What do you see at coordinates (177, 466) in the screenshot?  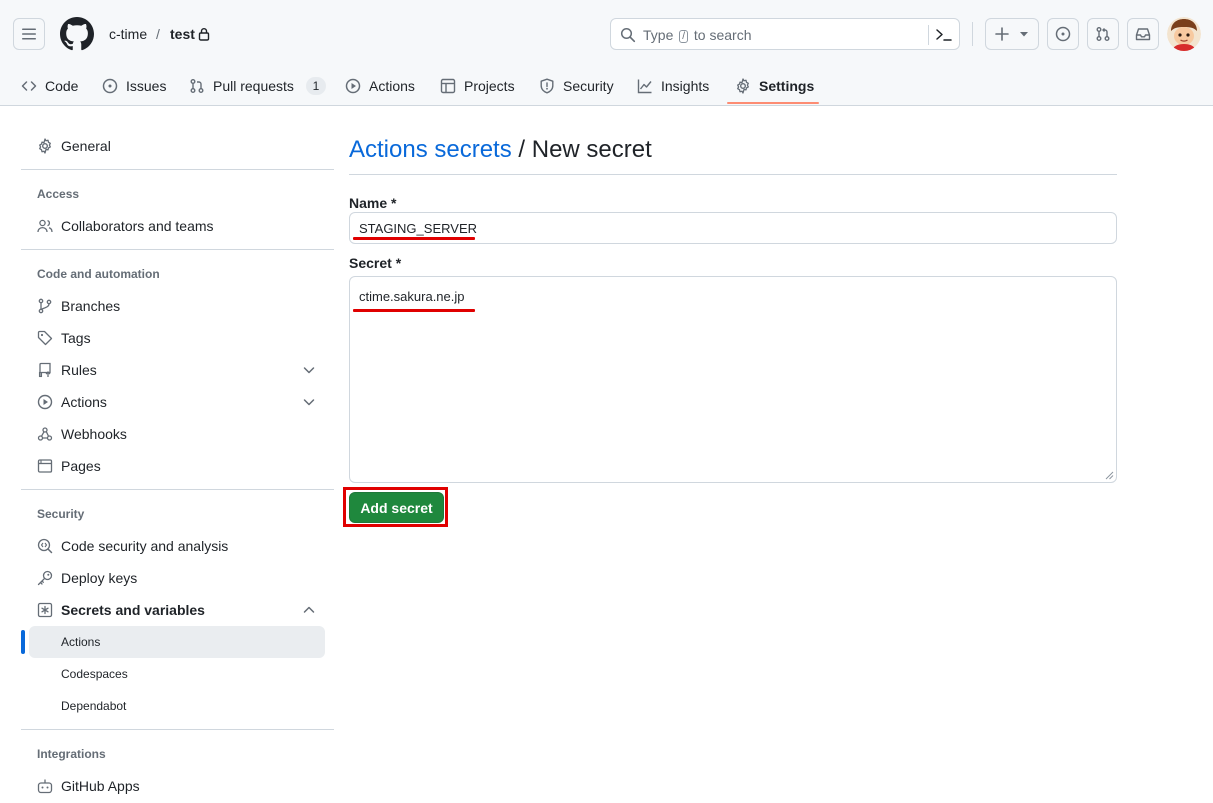 I see `sidebar-item-pages: Pages` at bounding box center [177, 466].